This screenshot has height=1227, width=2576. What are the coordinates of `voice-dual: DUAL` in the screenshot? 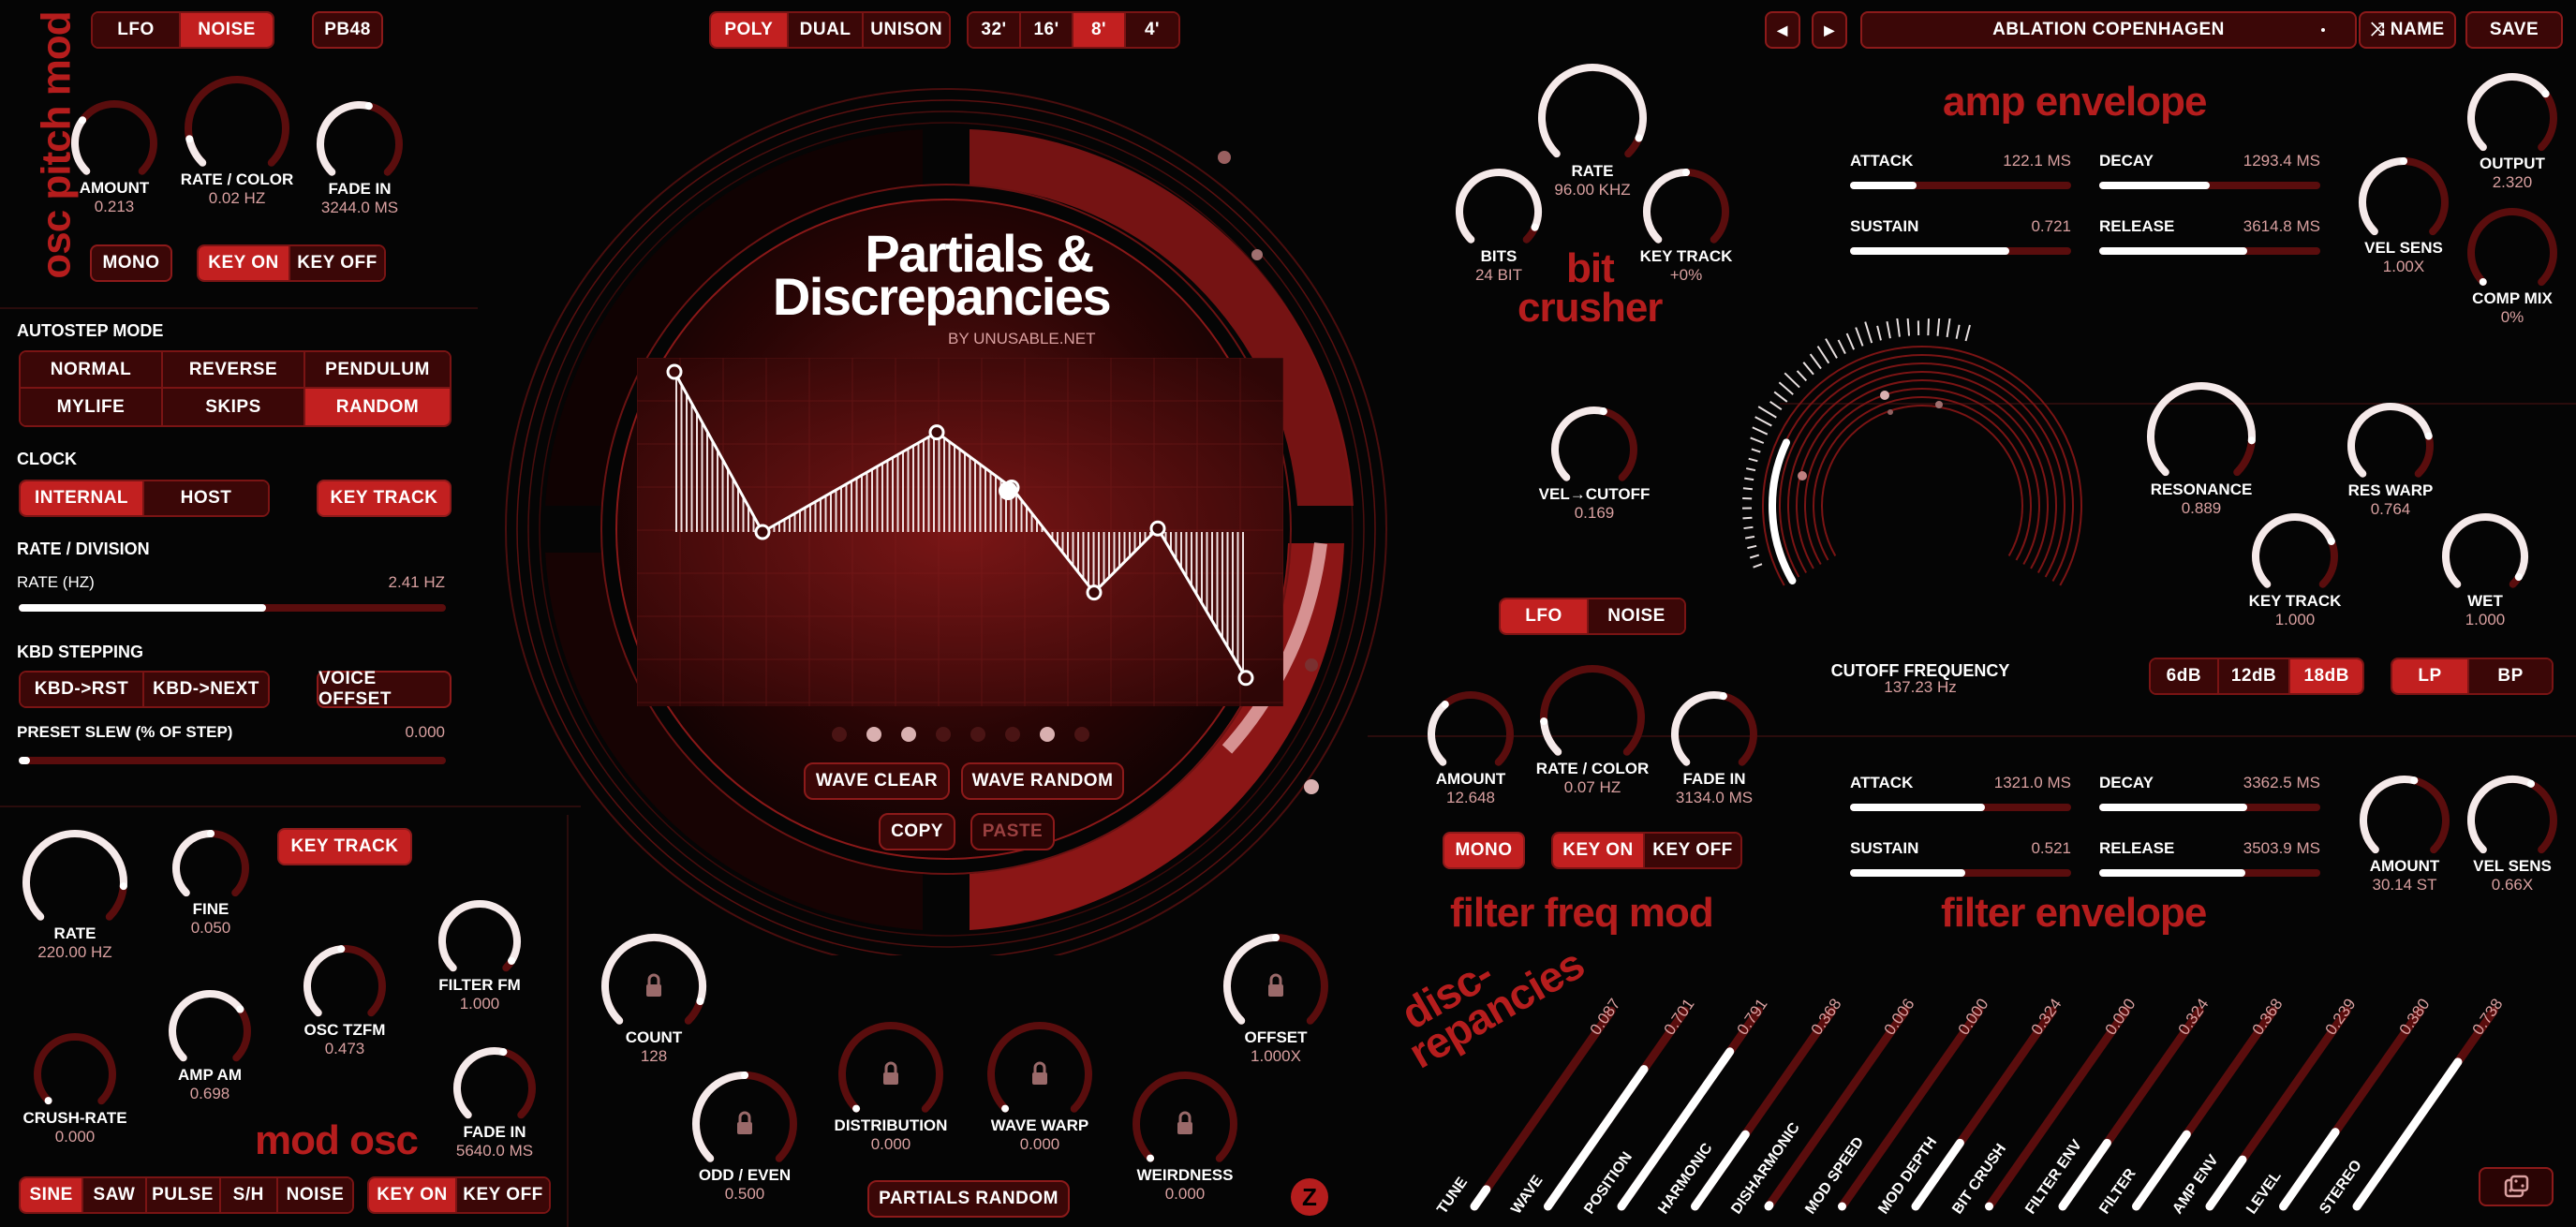 It's located at (826, 30).